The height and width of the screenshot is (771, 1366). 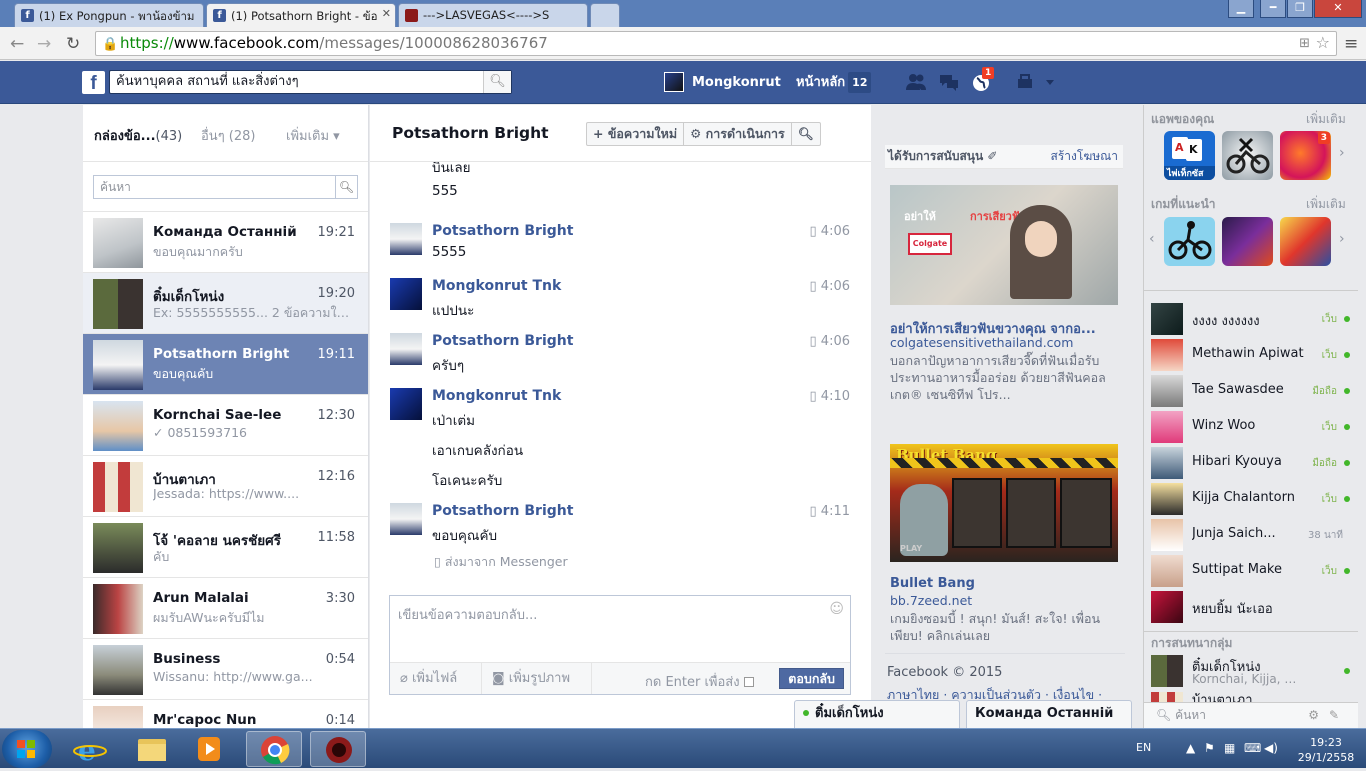 What do you see at coordinates (1004, 245) in the screenshot?
I see `colgate-ad-image: อย่าให้ การเสียวฟัน Colgate` at bounding box center [1004, 245].